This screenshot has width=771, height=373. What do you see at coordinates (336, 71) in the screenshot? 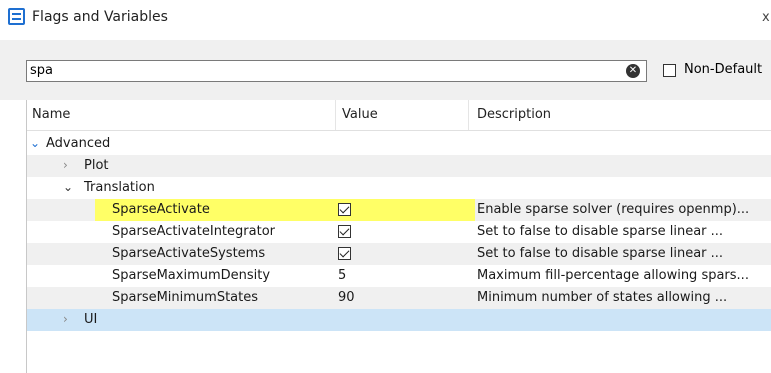
I see `search-input: spa ✕` at bounding box center [336, 71].